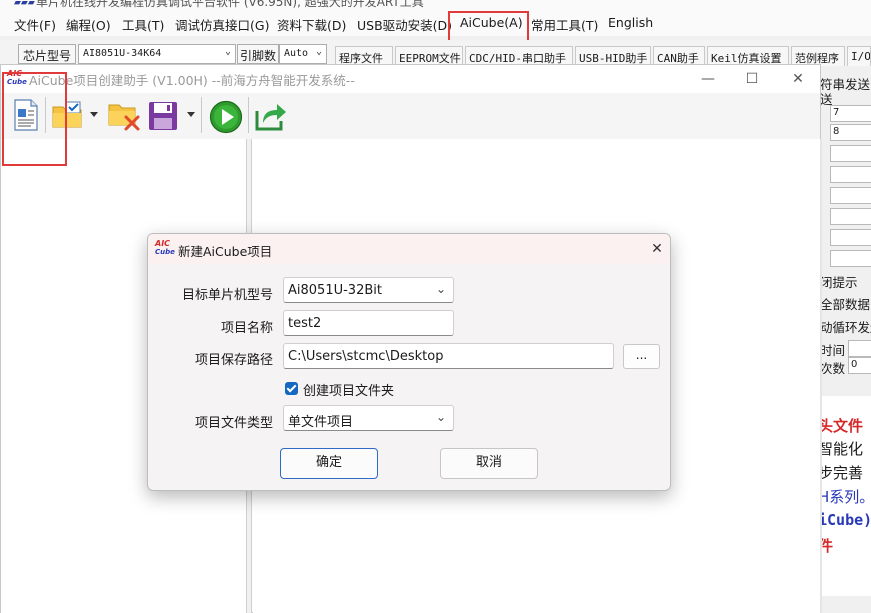 This screenshot has width=871, height=613. Describe the element at coordinates (859, 348) in the screenshot. I see `time-input` at that location.